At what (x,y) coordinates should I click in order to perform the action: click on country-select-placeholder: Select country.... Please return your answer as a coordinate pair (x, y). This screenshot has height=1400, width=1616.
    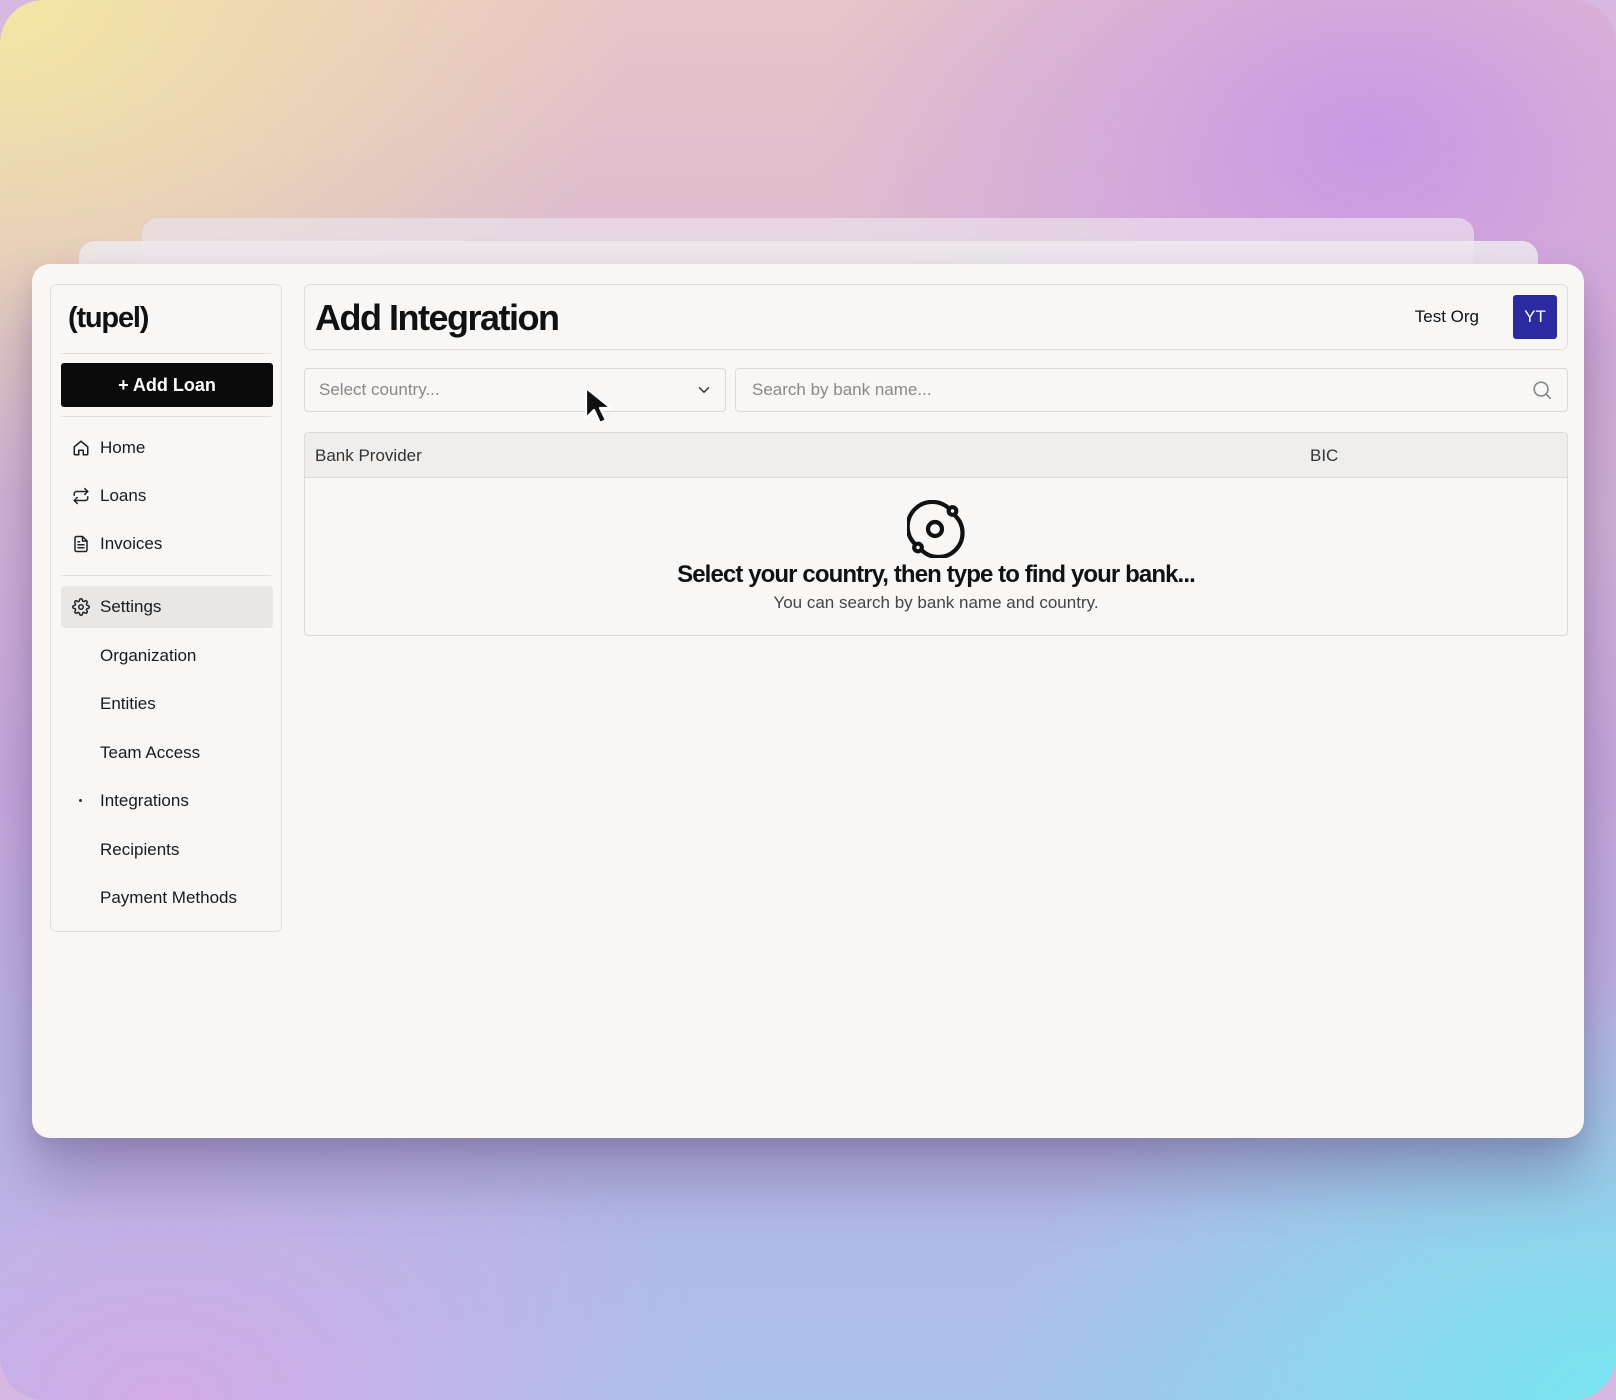
    Looking at the image, I should click on (379, 389).